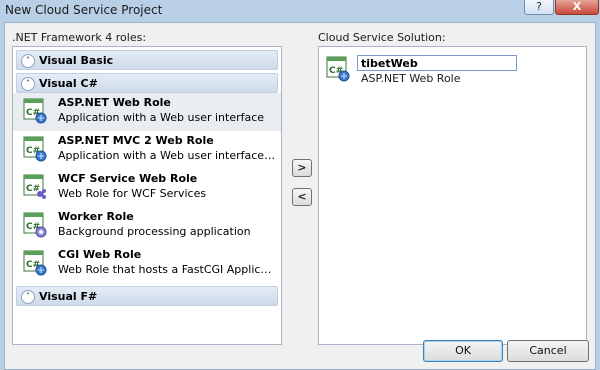 Image resolution: width=600 pixels, height=370 pixels. Describe the element at coordinates (382, 37) in the screenshot. I see `solution-label: Cloud Service Solution:` at that location.